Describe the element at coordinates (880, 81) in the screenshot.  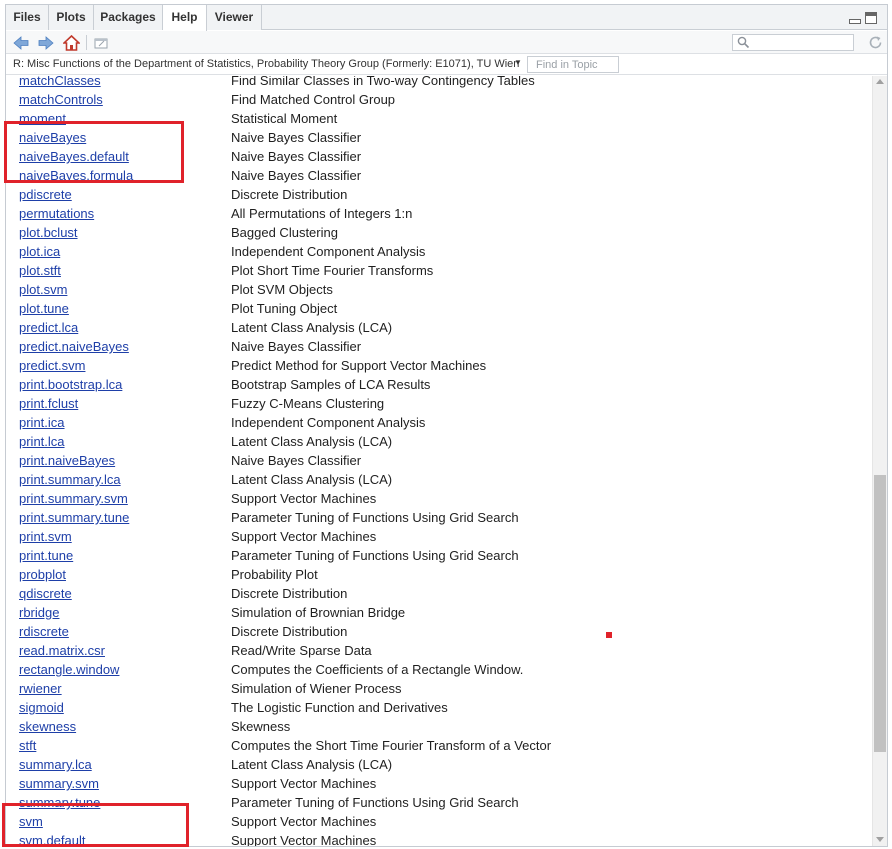
I see `scroll-up-arrow-icon` at that location.